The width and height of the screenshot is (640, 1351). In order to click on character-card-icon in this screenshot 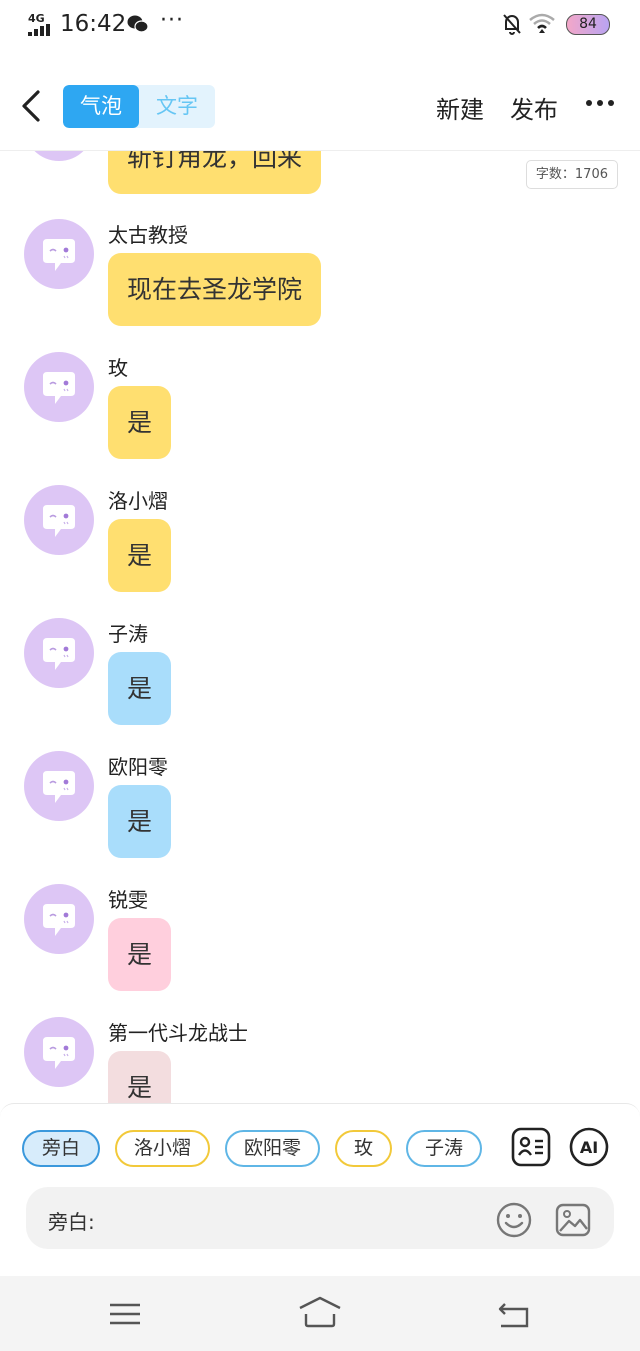, I will do `click(531, 1147)`.